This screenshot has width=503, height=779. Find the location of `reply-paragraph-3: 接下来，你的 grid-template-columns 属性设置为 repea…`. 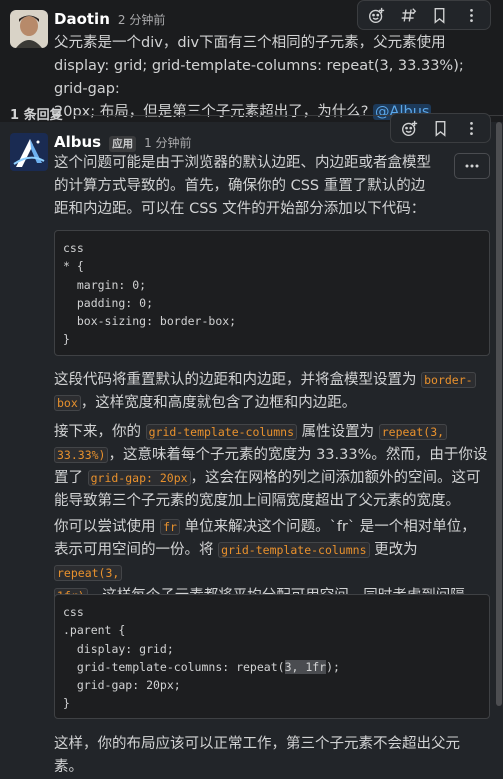

reply-paragraph-3: 接下来，你的 grid-template-columns 属性设置为 repea… is located at coordinates (272, 467).